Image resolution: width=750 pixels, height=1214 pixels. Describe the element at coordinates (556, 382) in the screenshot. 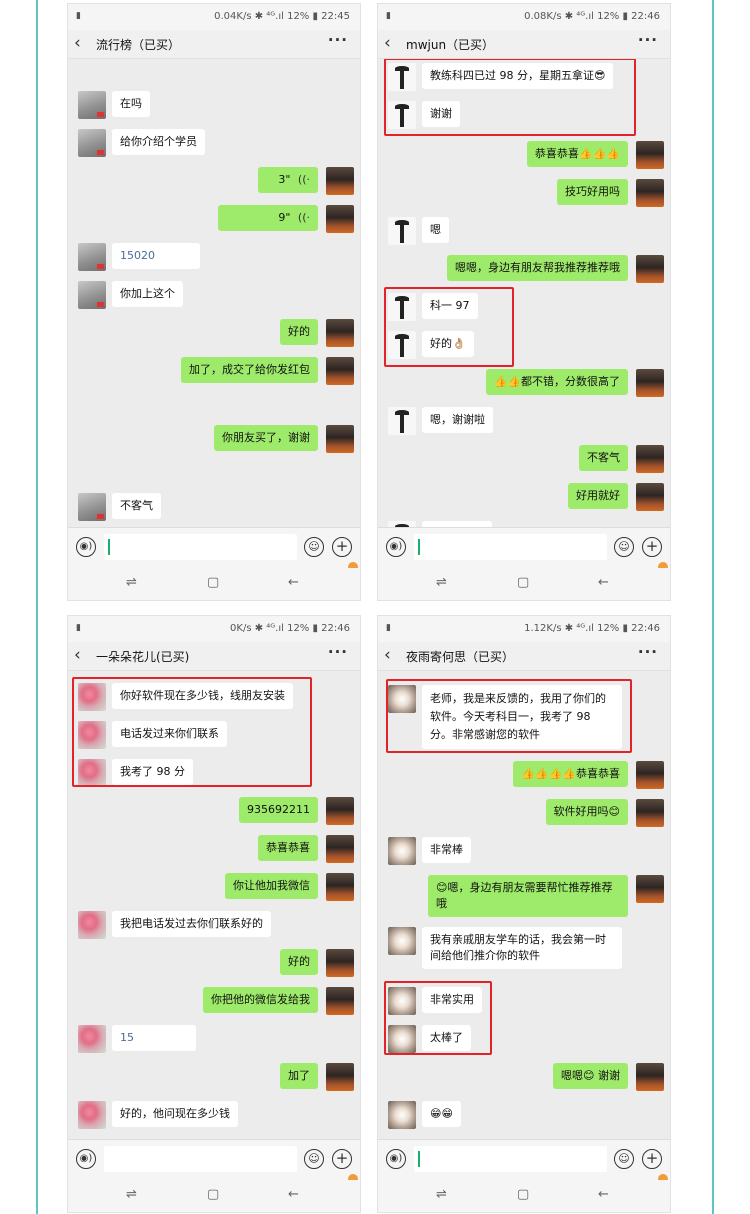

I see `sent-message-bubble: 👍👍都不错，分数很高了` at that location.